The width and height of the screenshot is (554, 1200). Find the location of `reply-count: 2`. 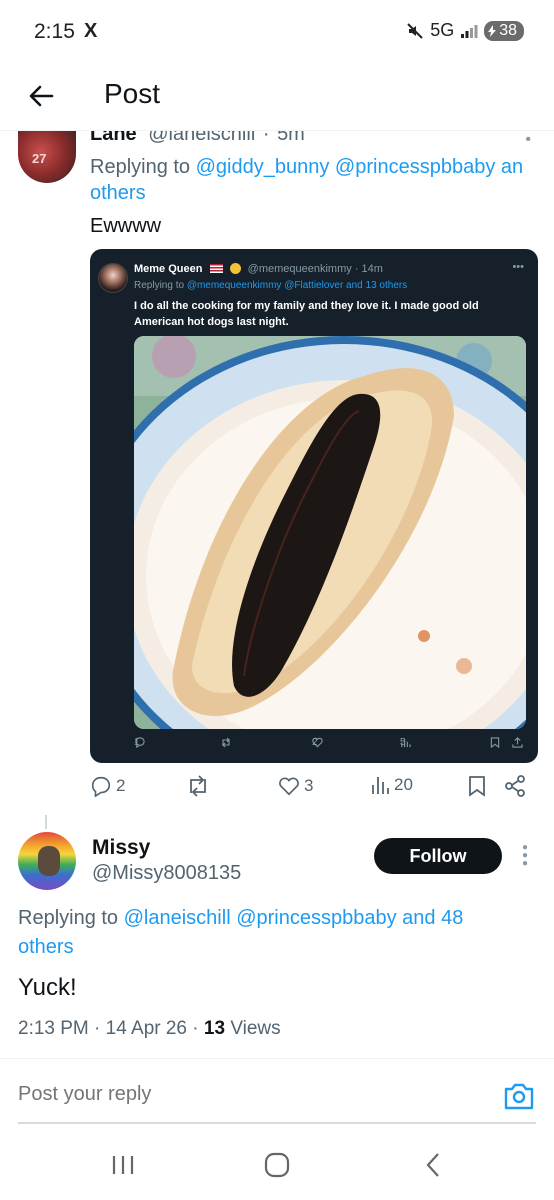

reply-count: 2 is located at coordinates (121, 785).